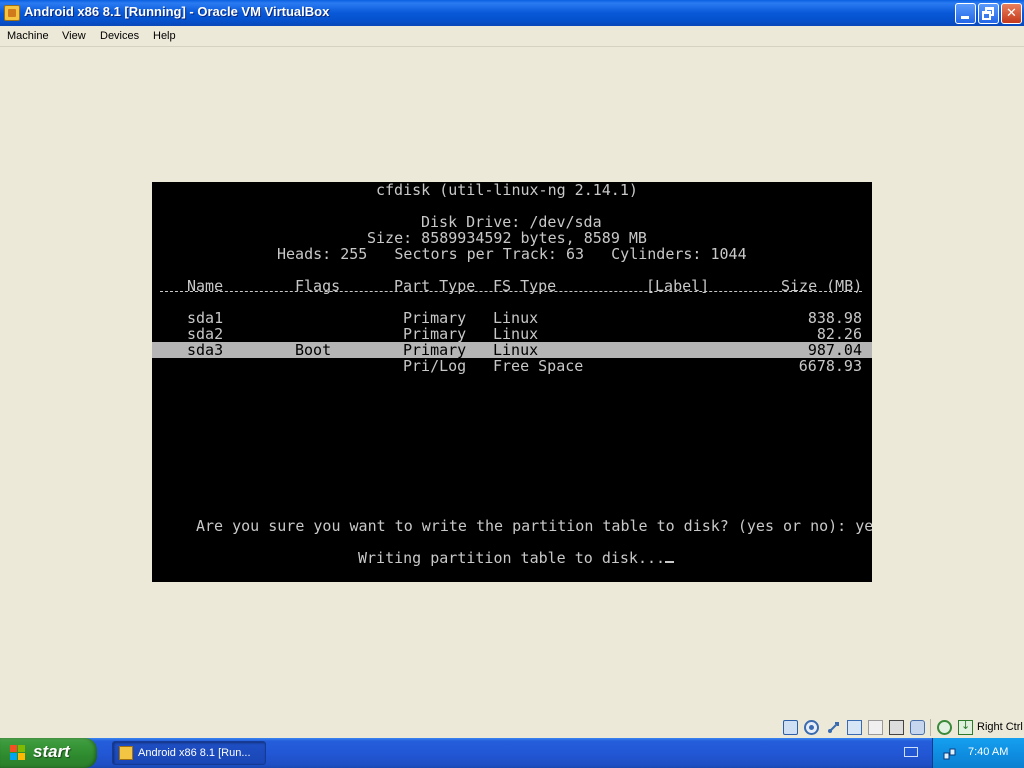  Describe the element at coordinates (119, 36) in the screenshot. I see `menu-devices: Devices` at that location.